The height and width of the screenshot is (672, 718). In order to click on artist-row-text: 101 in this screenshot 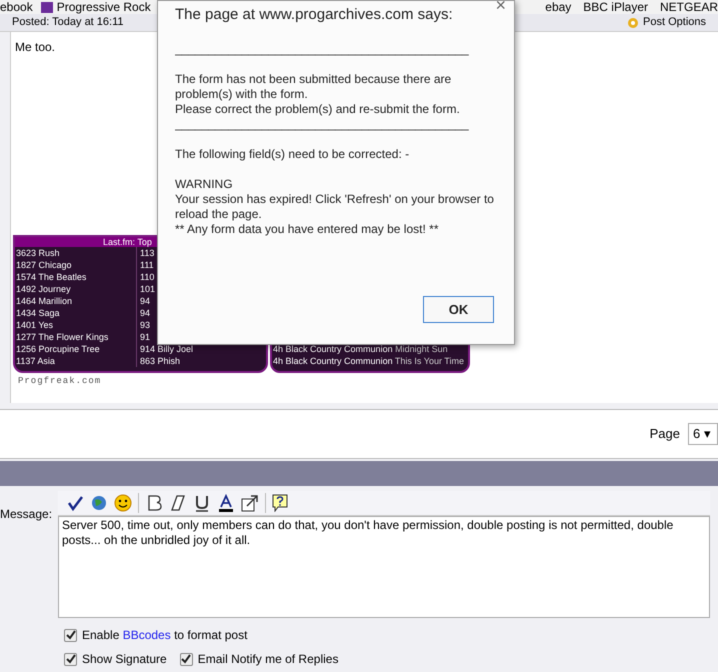, I will do `click(148, 289)`.